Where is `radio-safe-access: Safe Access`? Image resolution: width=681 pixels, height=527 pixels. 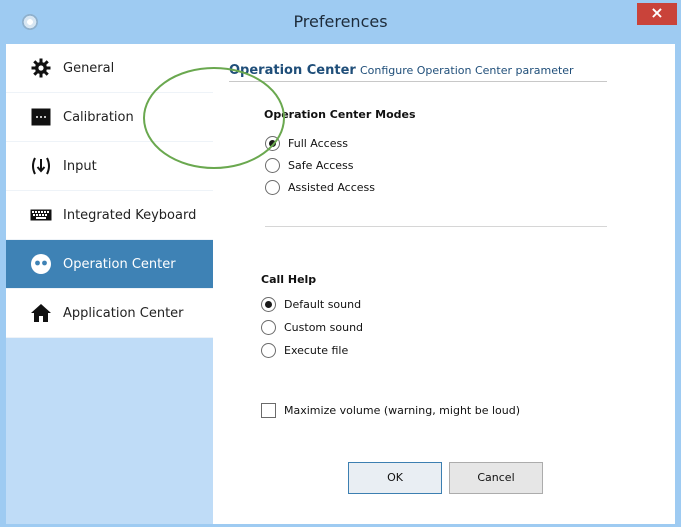 radio-safe-access: Safe Access is located at coordinates (309, 165).